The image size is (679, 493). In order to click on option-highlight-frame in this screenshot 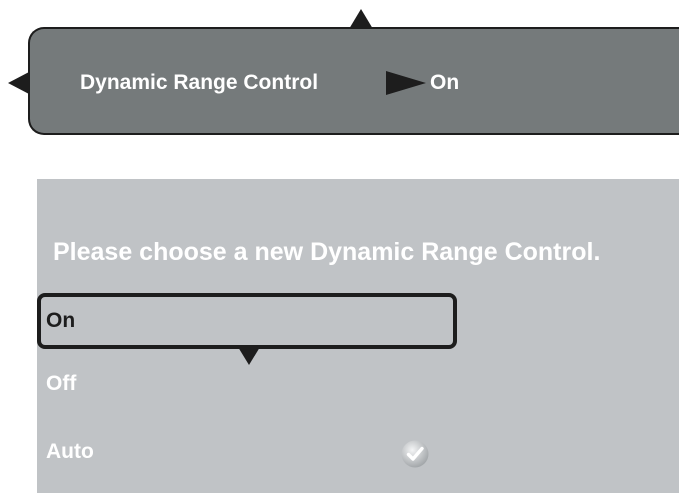, I will do `click(247, 321)`.